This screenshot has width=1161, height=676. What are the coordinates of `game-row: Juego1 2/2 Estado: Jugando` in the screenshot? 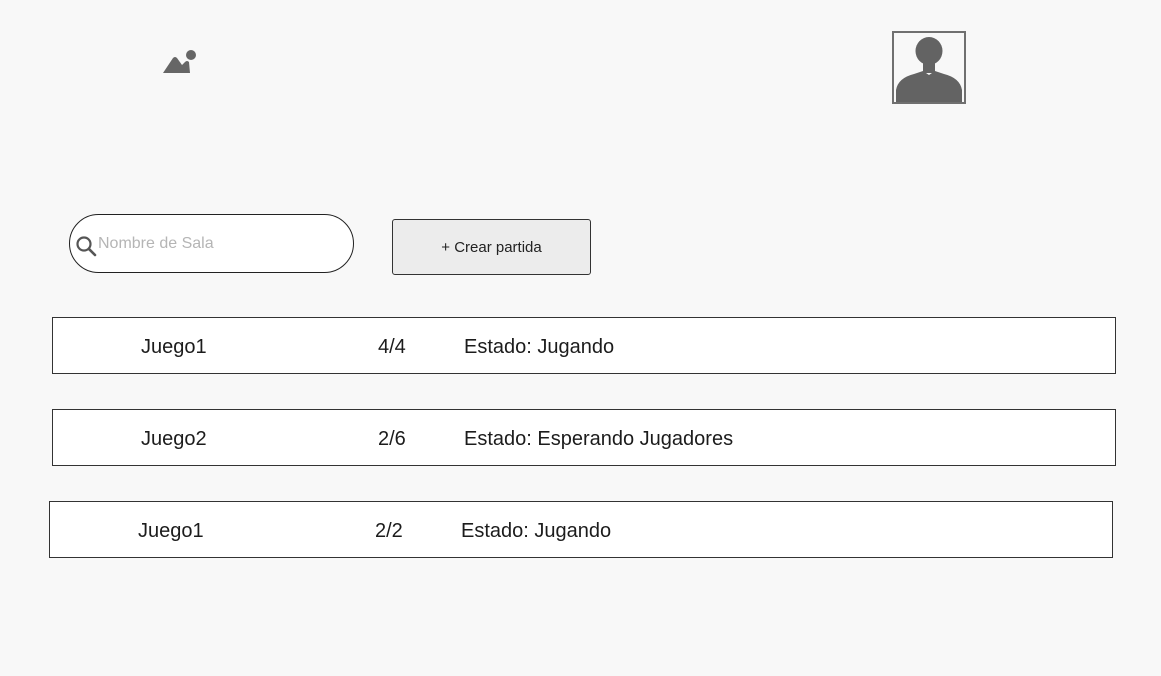 It's located at (581, 529).